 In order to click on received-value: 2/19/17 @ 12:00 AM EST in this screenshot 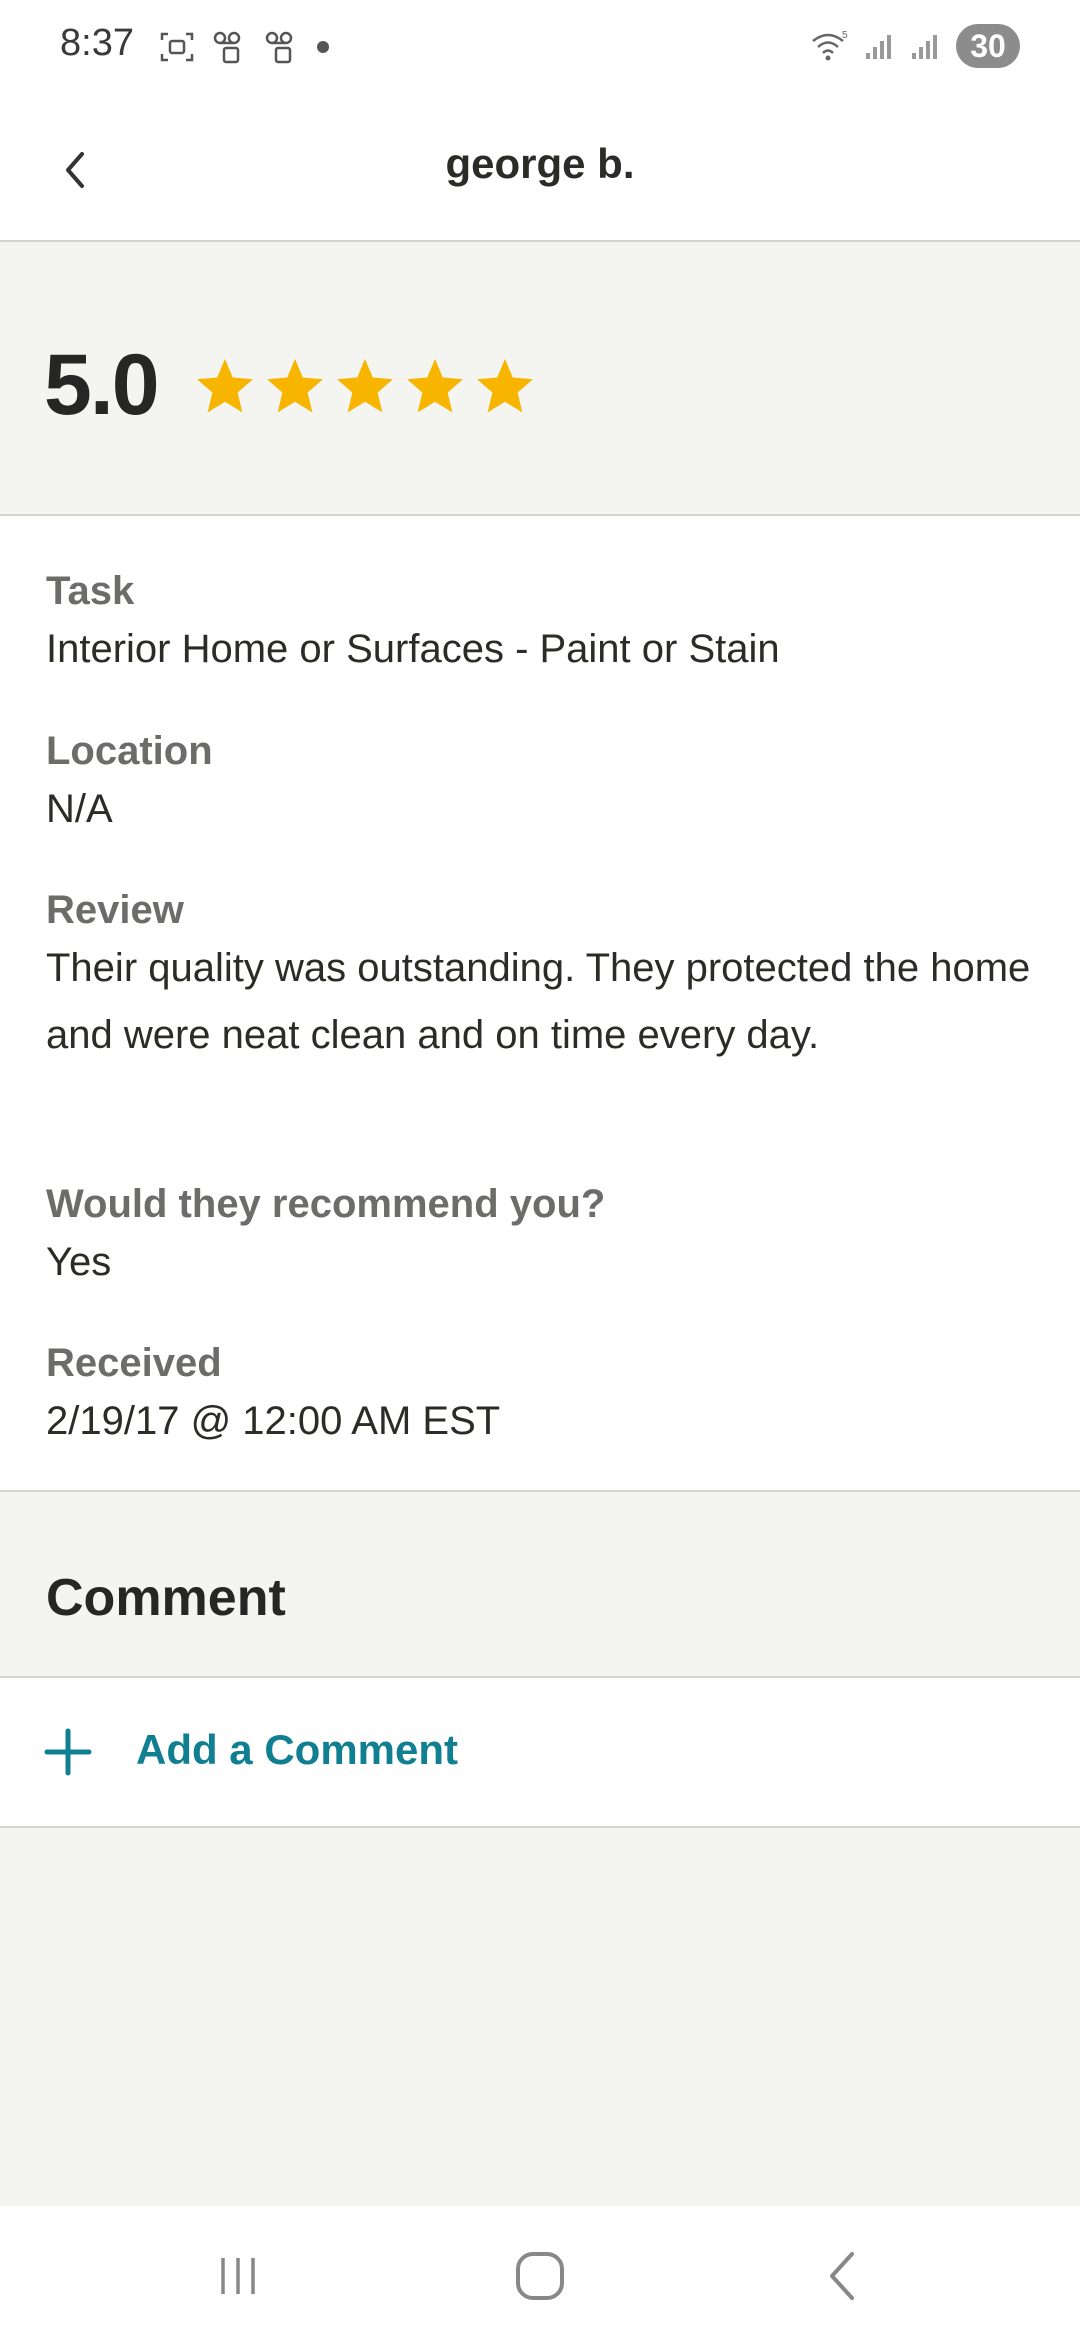, I will do `click(273, 1421)`.